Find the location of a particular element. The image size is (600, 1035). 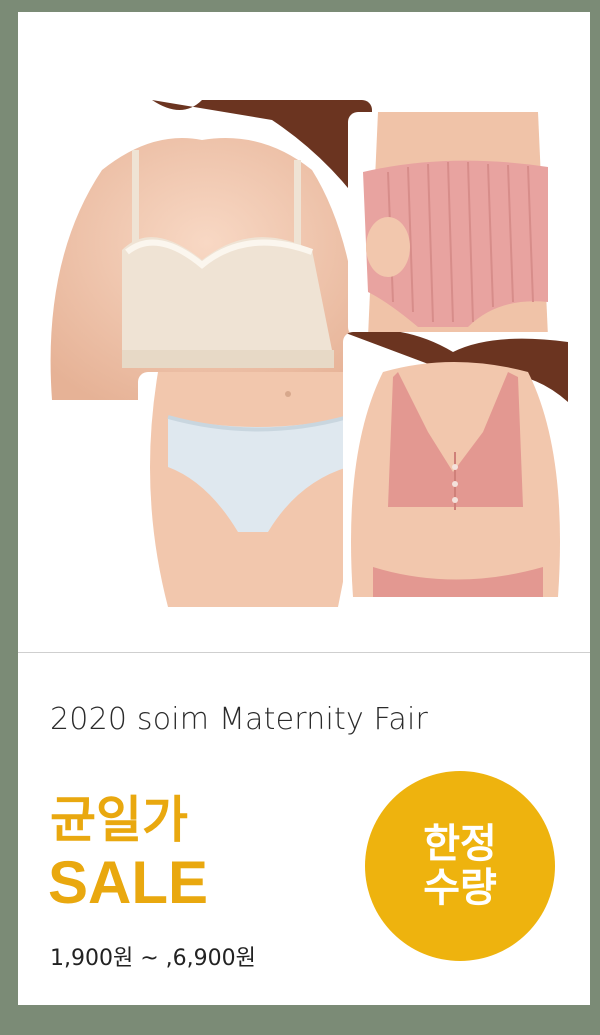

light-blue-panties-photo is located at coordinates (253, 489).